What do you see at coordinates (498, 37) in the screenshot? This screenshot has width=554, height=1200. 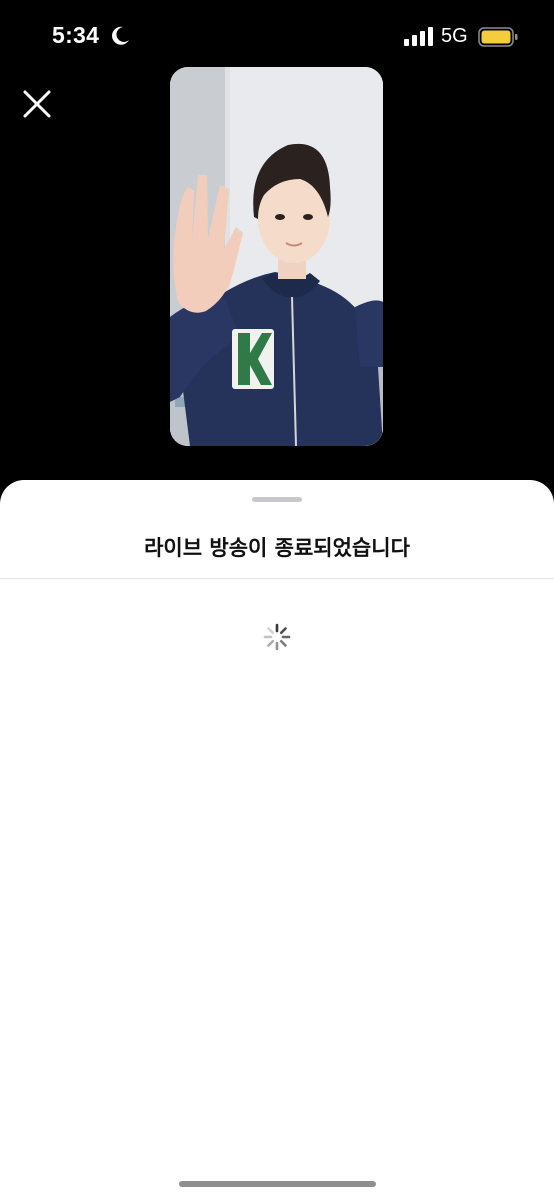 I see `battery-icon` at bounding box center [498, 37].